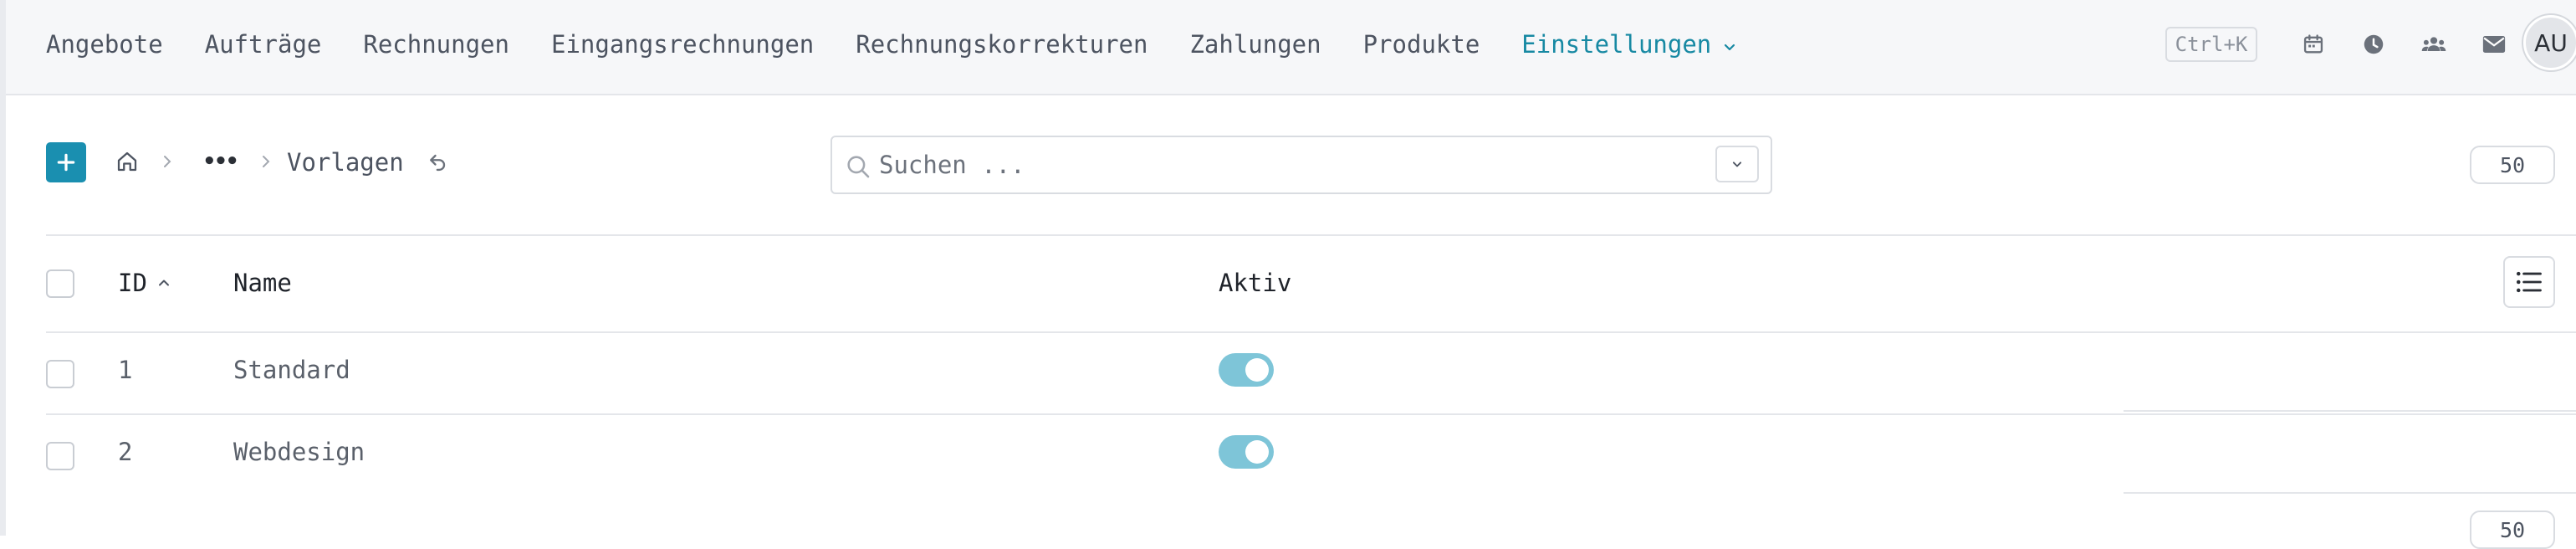 The image size is (2576, 549). I want to click on column-settings-button, so click(2529, 282).